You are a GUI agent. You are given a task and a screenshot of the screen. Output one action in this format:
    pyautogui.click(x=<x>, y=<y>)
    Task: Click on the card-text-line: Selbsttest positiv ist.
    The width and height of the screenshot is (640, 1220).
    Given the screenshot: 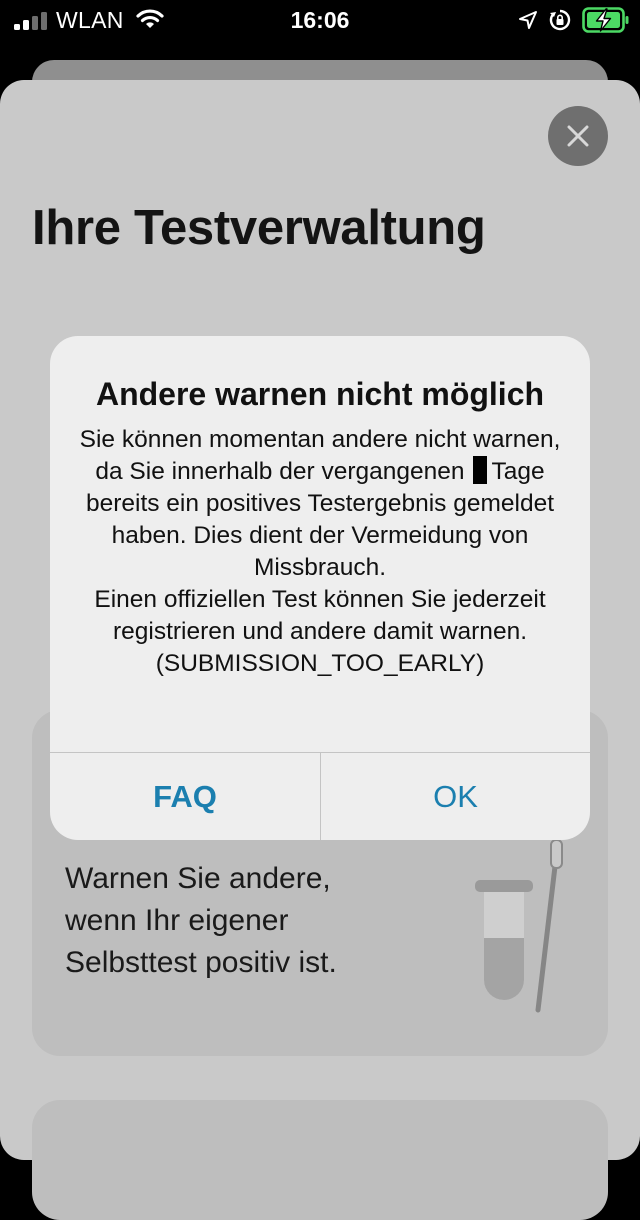 What is the action you would take?
    pyautogui.click(x=201, y=962)
    